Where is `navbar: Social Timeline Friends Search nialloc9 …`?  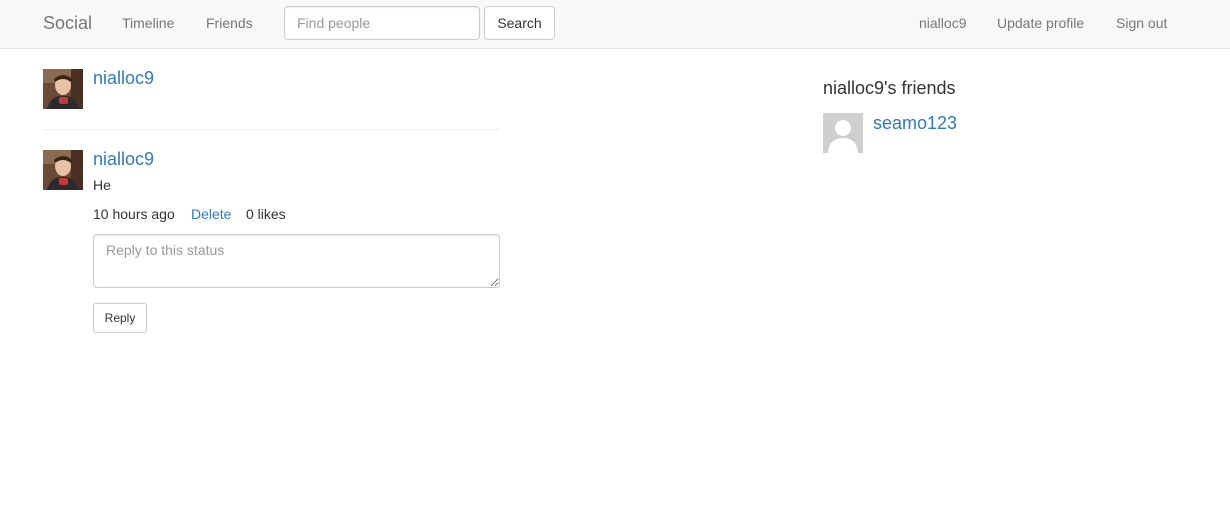 navbar: Social Timeline Friends Search nialloc9 … is located at coordinates (615, 24).